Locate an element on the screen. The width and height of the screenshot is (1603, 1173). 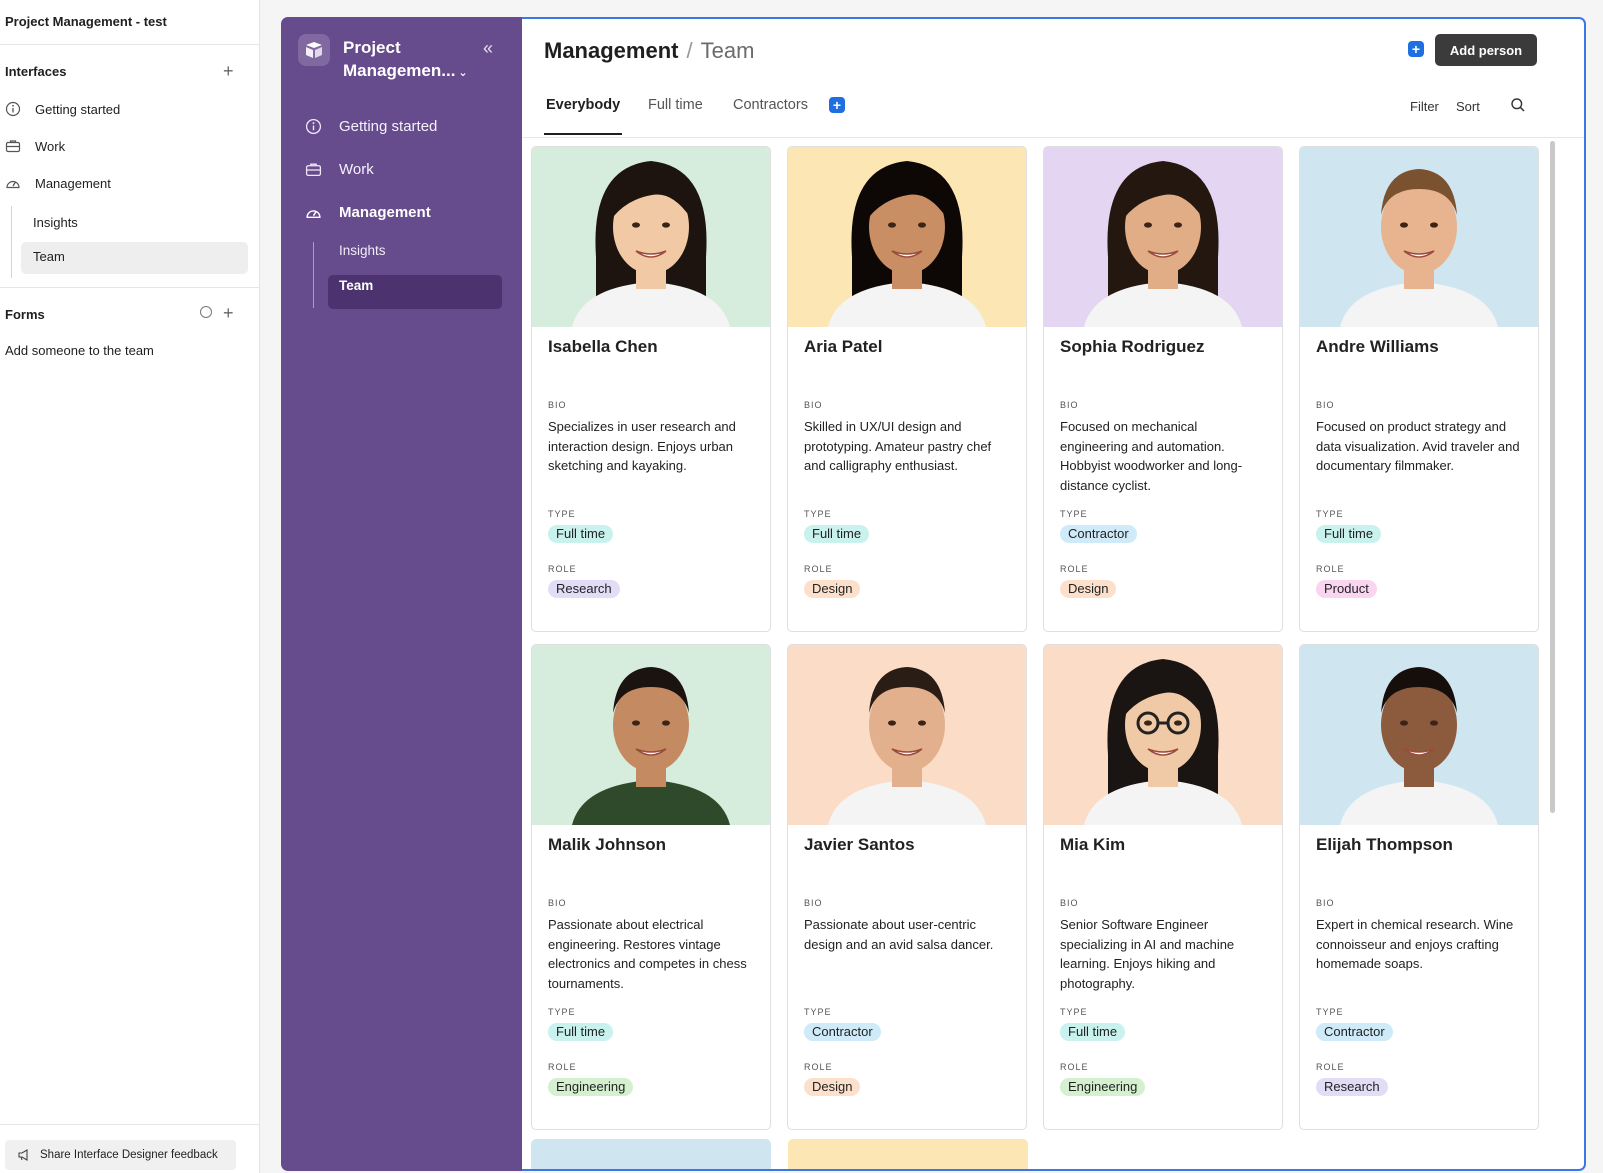
interfaces-heading: Interfaces is located at coordinates (36, 71).